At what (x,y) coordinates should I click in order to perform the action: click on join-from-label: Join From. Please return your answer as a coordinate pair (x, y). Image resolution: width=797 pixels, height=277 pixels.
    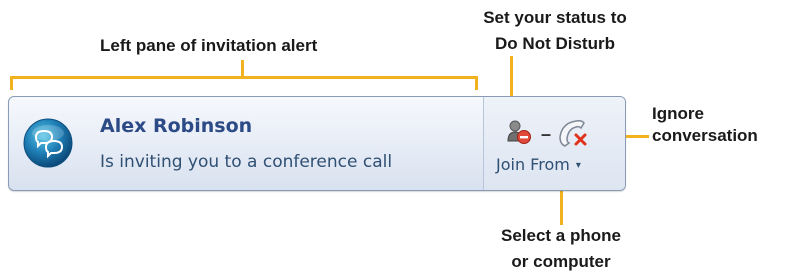
    Looking at the image, I should click on (533, 164).